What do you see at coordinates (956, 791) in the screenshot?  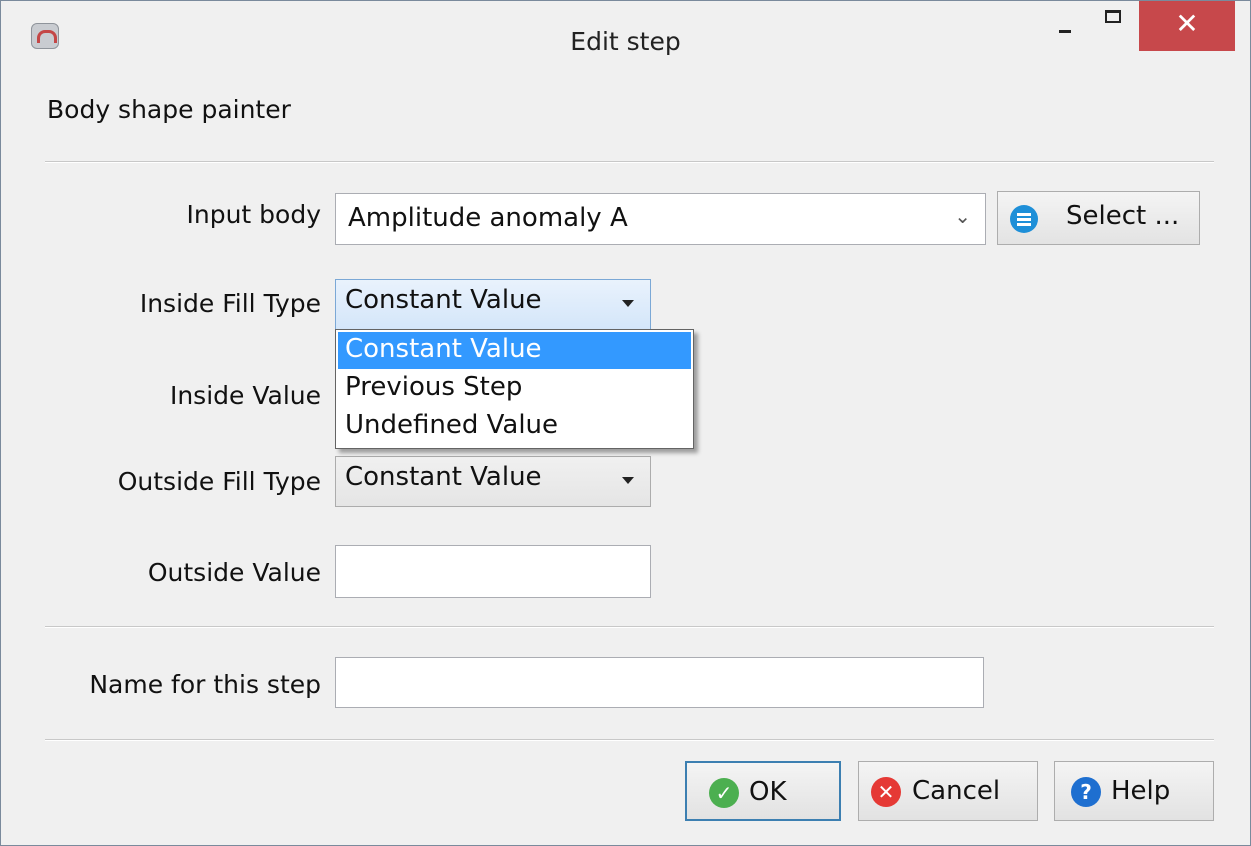 I see `cancel-button-label: Cancel` at bounding box center [956, 791].